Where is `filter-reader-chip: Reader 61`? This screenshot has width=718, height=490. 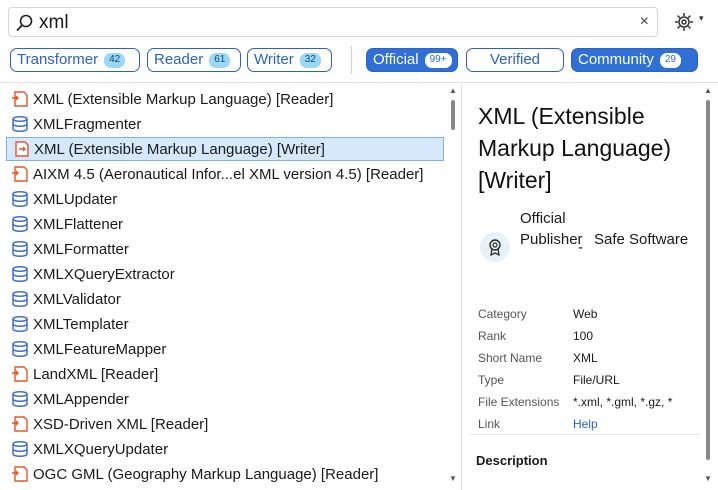 filter-reader-chip: Reader 61 is located at coordinates (194, 60).